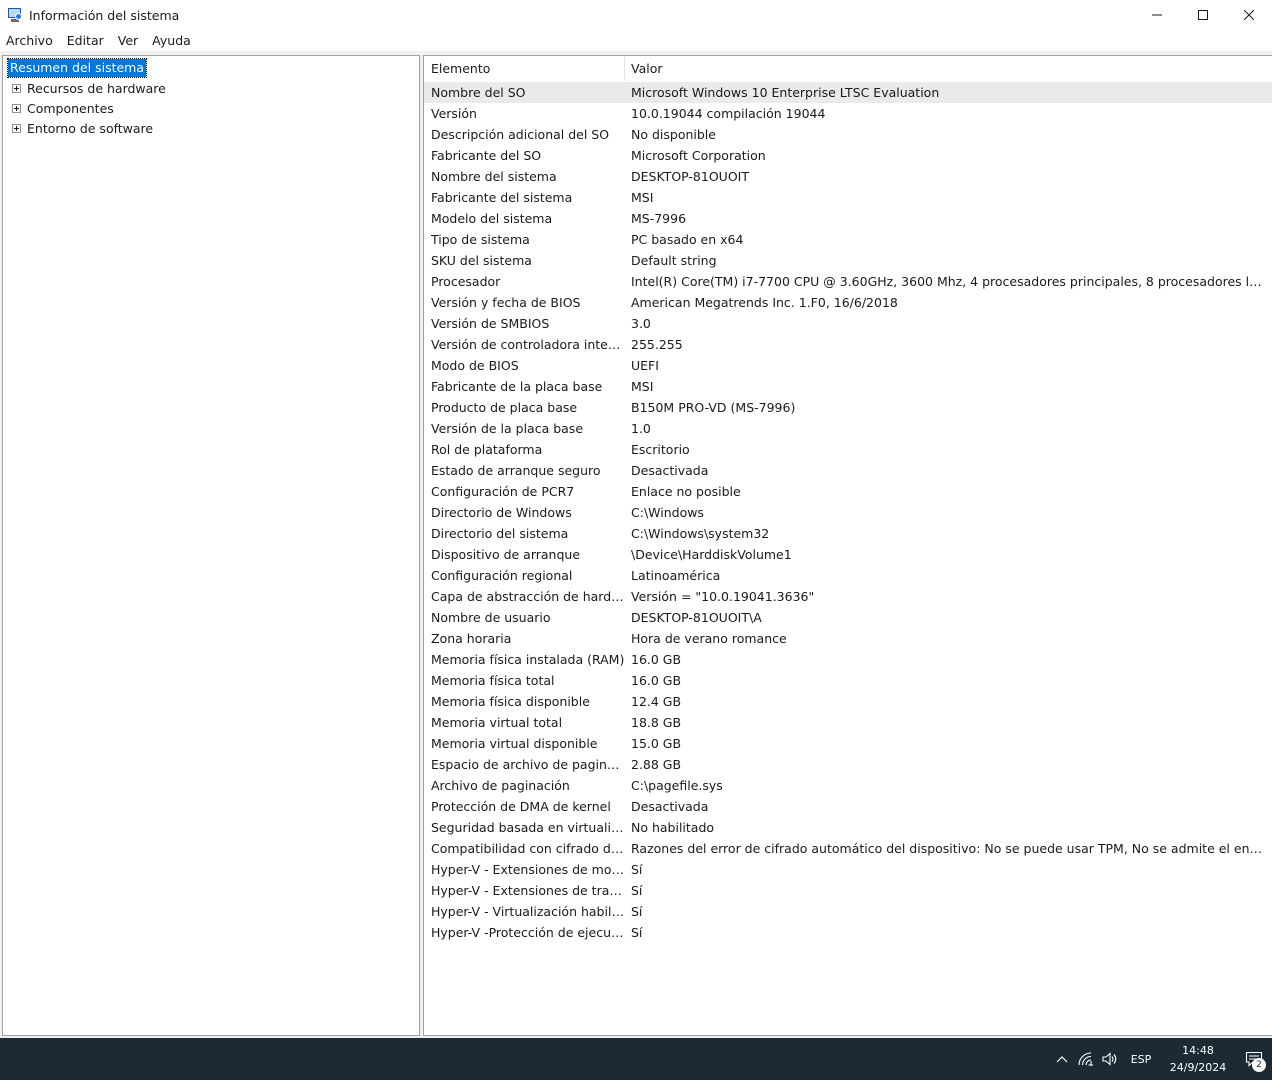 The width and height of the screenshot is (1272, 1080). I want to click on list-row: Hyper-V - Extensiones de tradu... Sí, so click(848, 890).